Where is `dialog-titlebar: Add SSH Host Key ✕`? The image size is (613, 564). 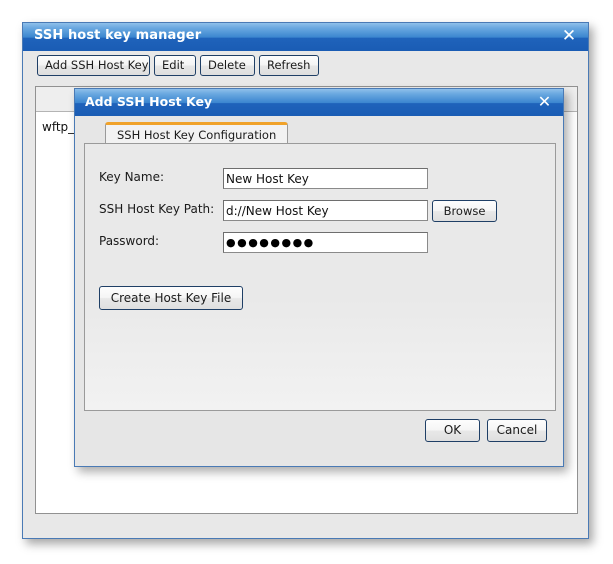
dialog-titlebar: Add SSH Host Key ✕ is located at coordinates (319, 102).